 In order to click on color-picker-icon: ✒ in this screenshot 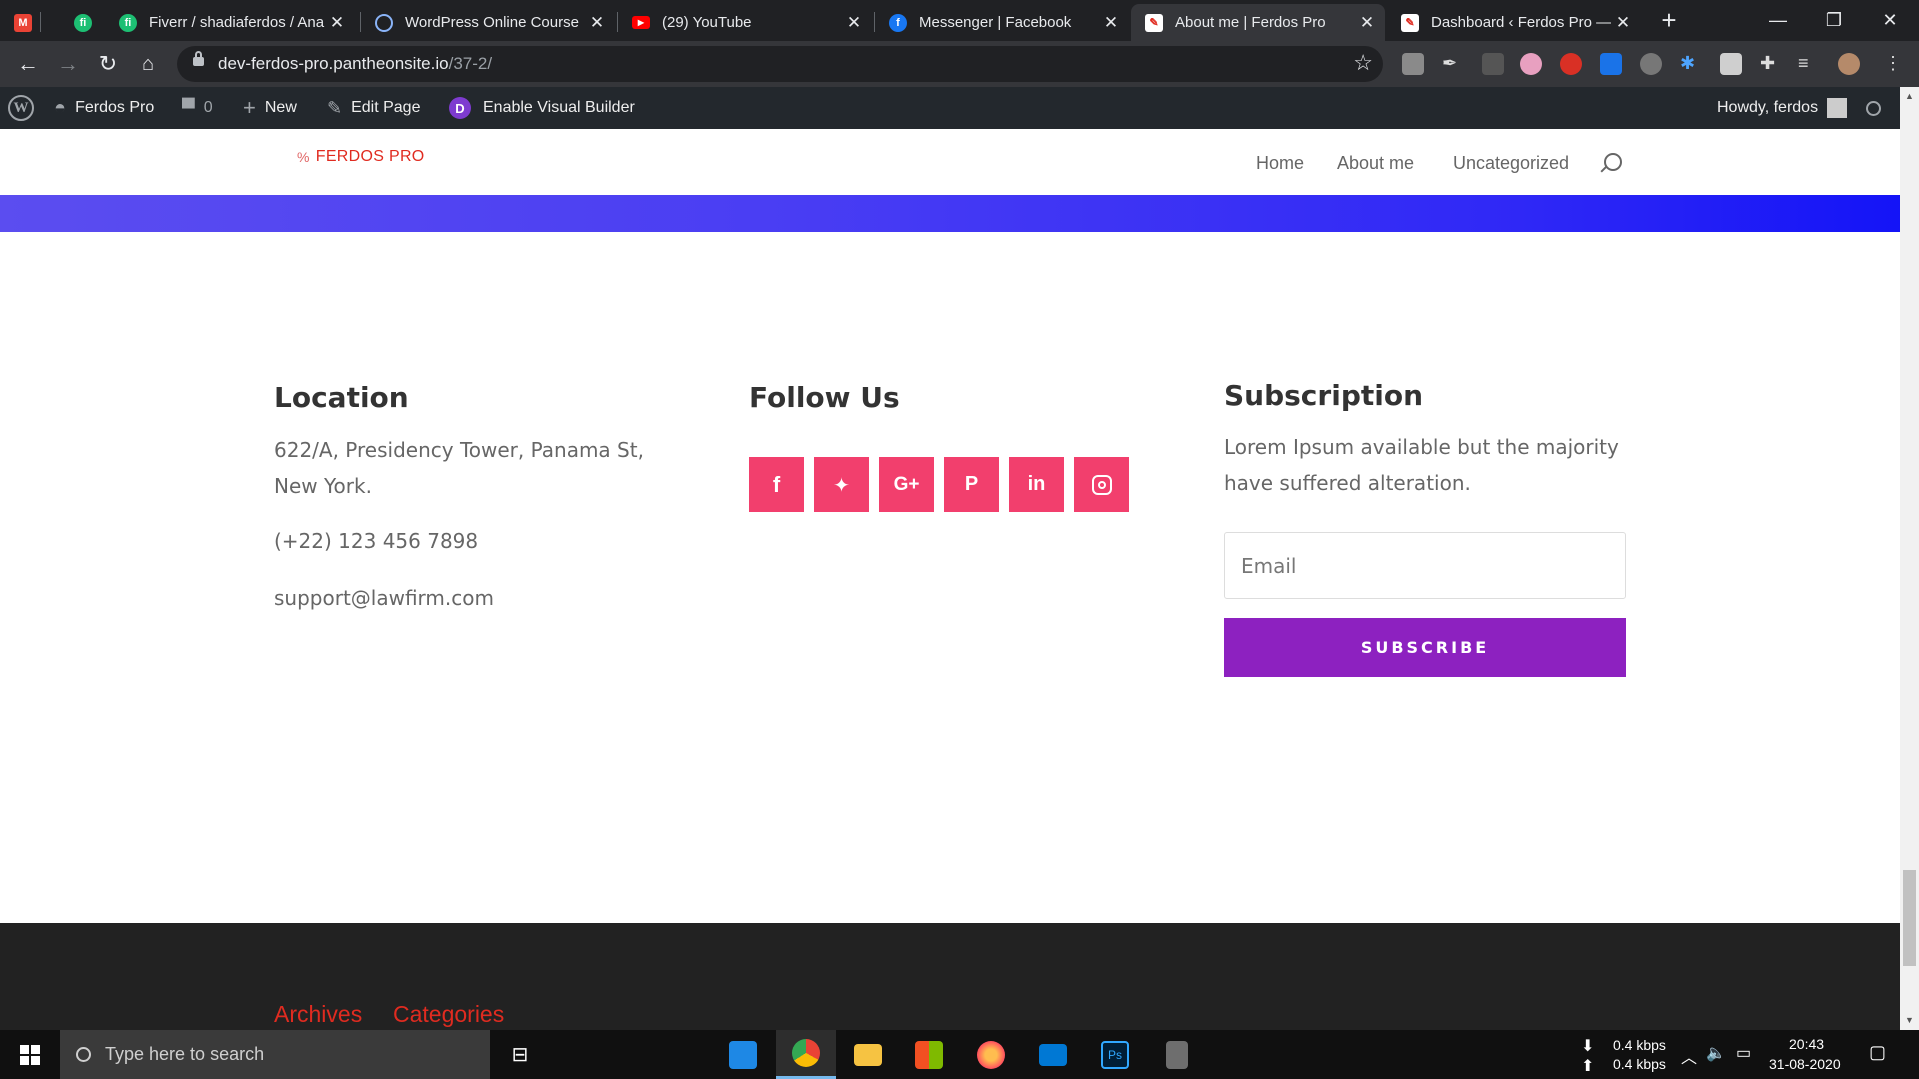, I will do `click(1453, 64)`.